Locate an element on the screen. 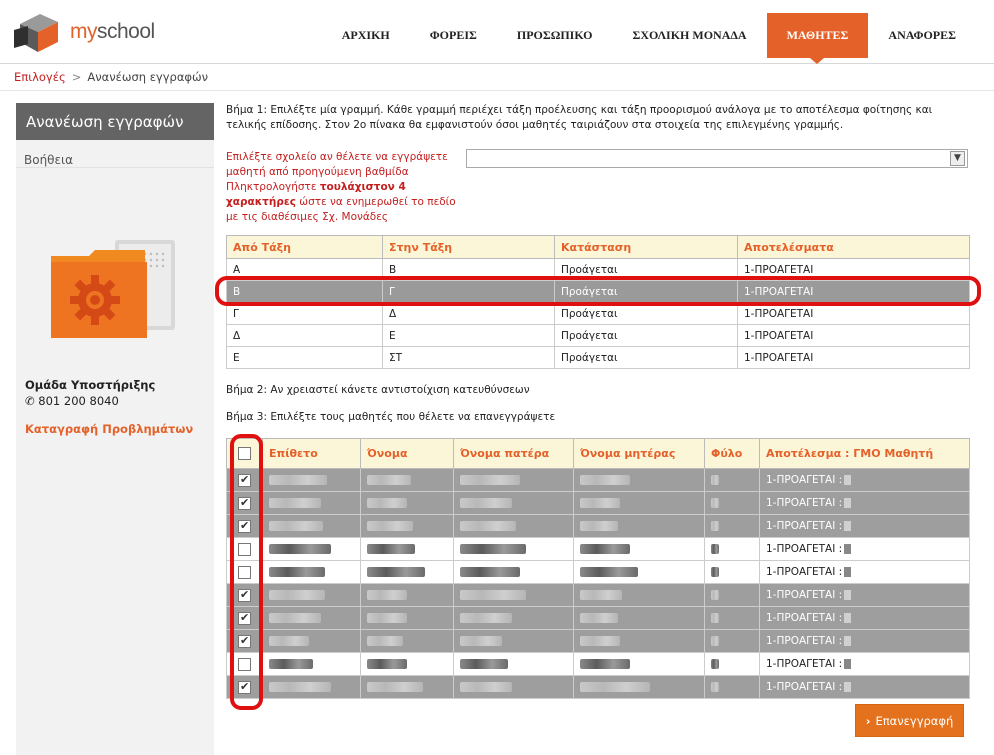 This screenshot has width=994, height=755. column-header-mother-name: Όνομα μητέρας is located at coordinates (639, 453).